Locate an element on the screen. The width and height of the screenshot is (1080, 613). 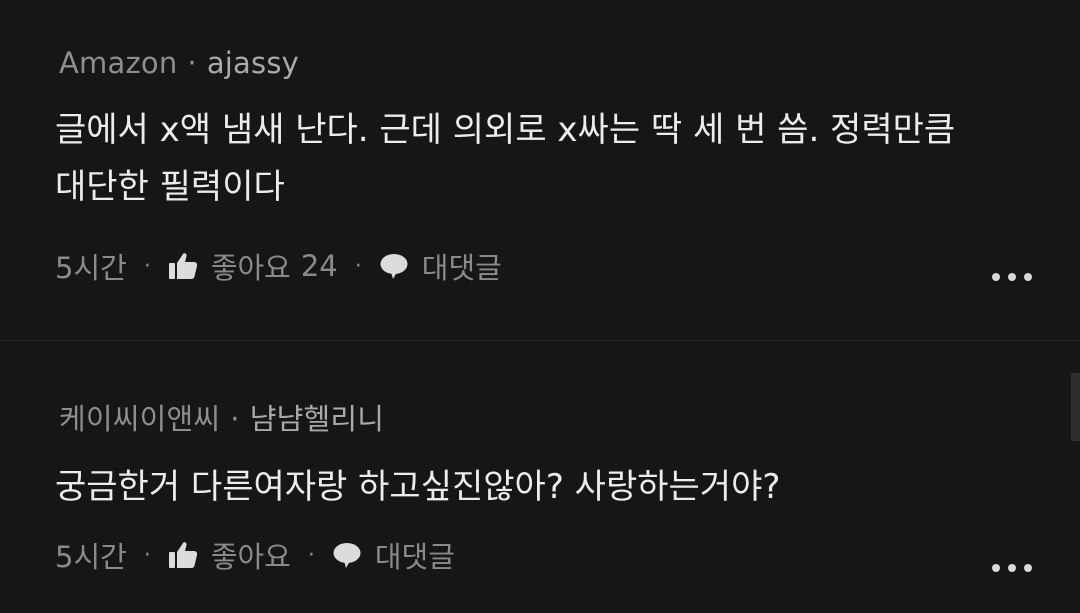
comment-actions: 5시간 · 좋아요 24 · 대댓글 is located at coordinates (278, 266).